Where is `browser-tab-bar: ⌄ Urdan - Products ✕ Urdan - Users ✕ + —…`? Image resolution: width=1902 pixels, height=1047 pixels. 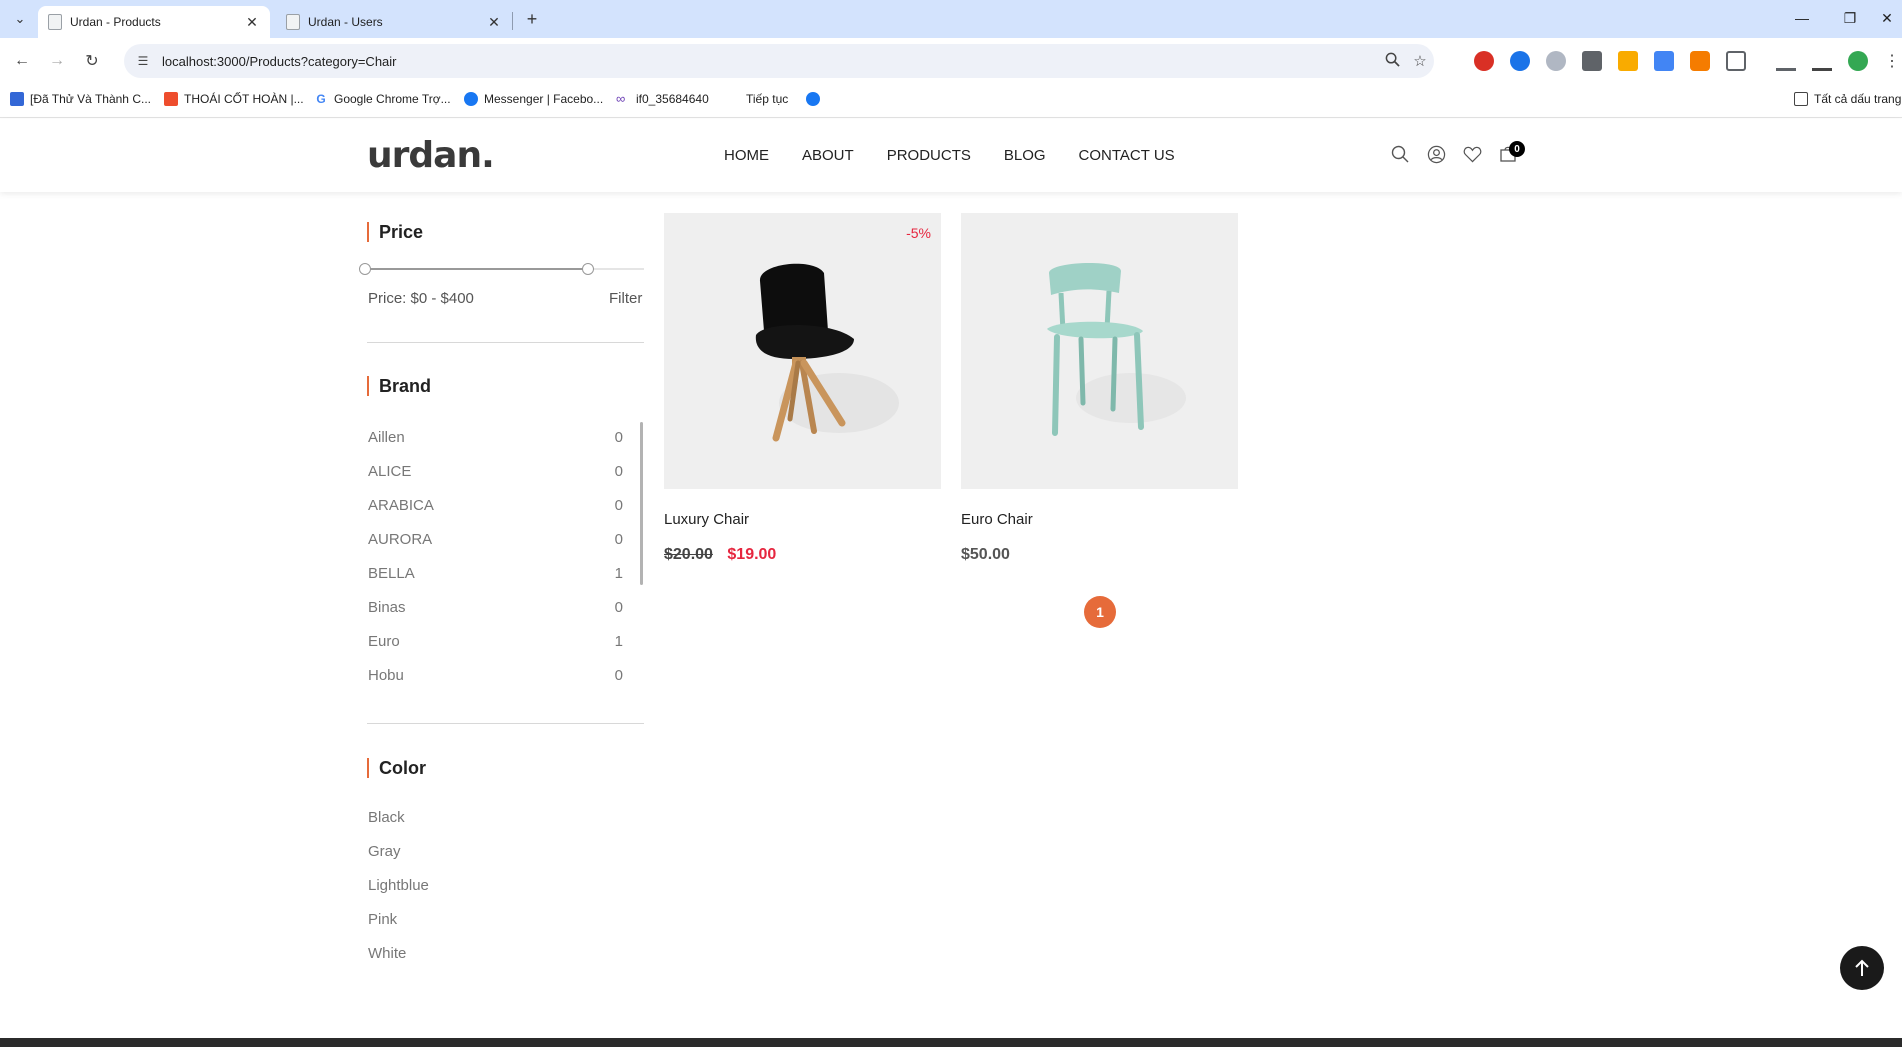
browser-tab-bar: ⌄ Urdan - Products ✕ Urdan - Users ✕ + —… is located at coordinates (951, 19).